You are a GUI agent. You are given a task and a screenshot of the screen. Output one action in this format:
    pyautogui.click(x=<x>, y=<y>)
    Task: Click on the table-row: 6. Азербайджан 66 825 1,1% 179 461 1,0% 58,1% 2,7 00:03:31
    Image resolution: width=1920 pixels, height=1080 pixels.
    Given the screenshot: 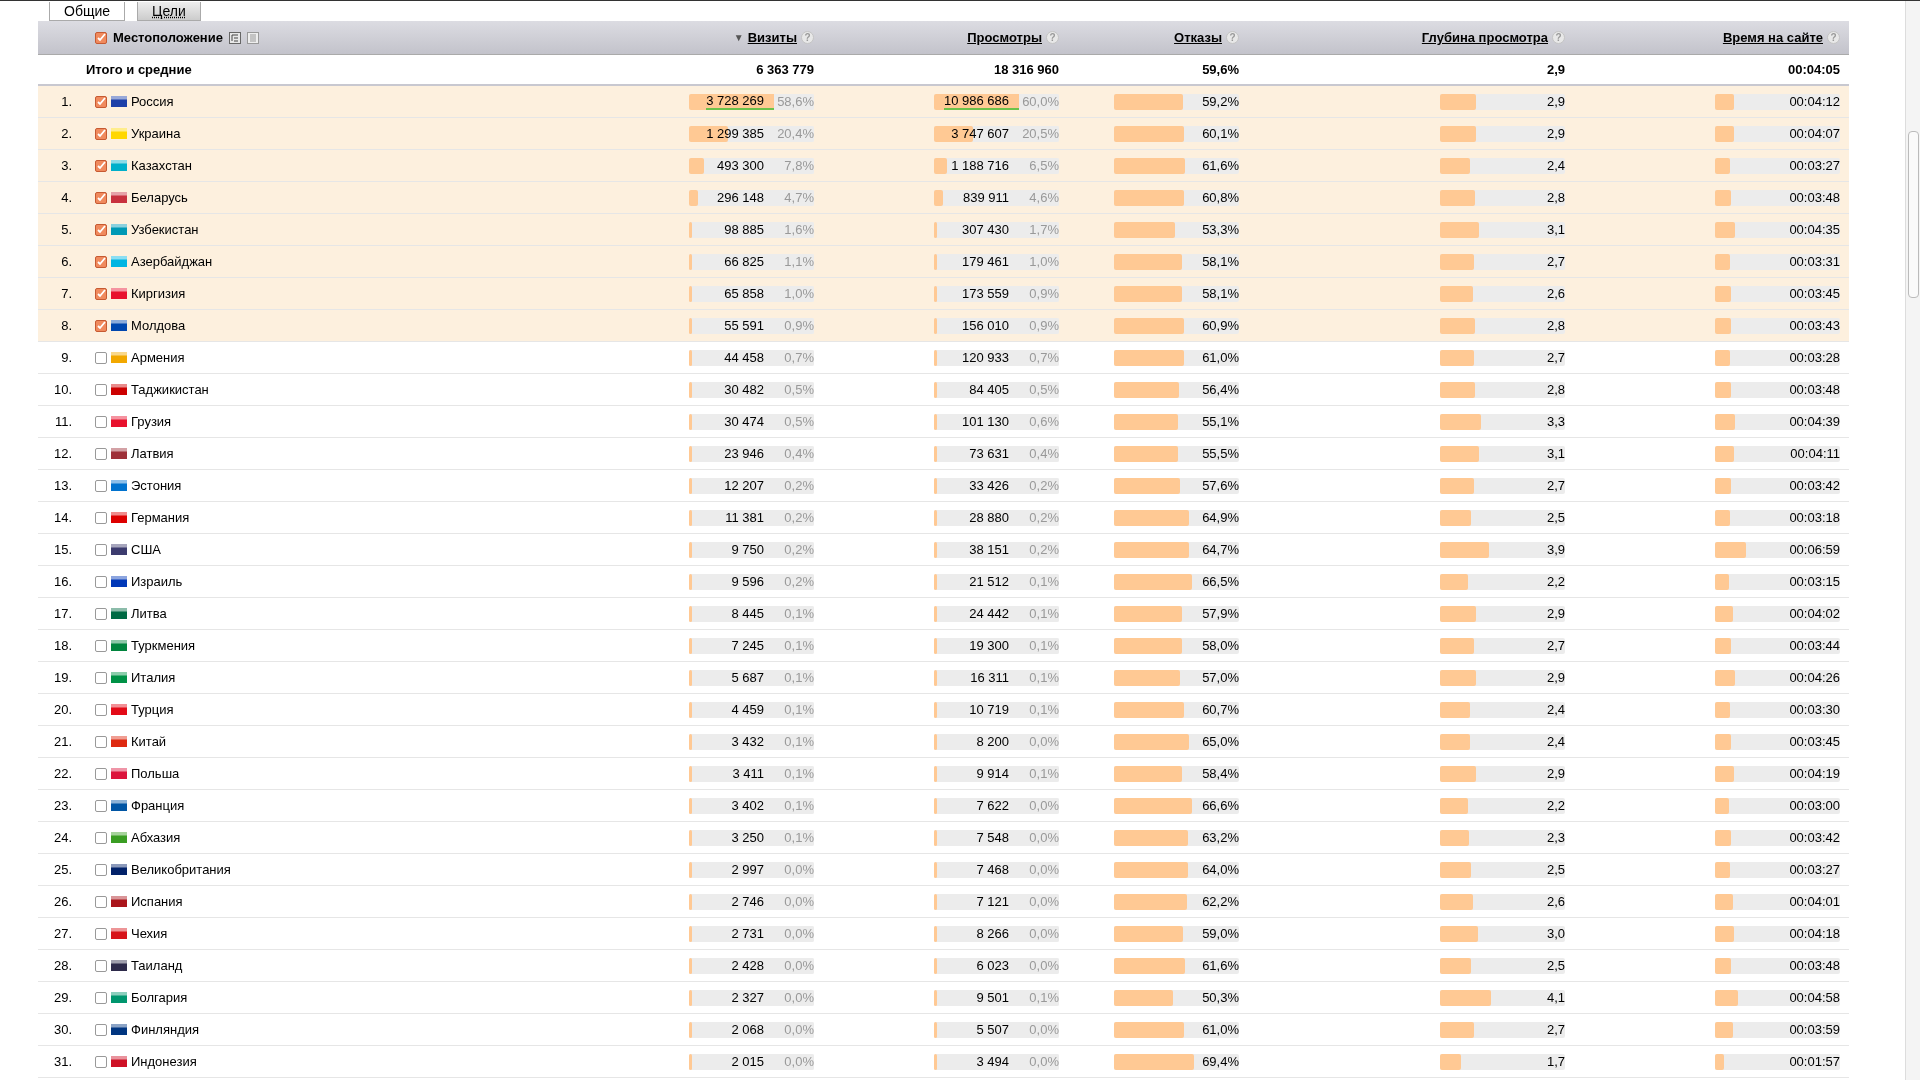 What is the action you would take?
    pyautogui.click(x=943, y=262)
    